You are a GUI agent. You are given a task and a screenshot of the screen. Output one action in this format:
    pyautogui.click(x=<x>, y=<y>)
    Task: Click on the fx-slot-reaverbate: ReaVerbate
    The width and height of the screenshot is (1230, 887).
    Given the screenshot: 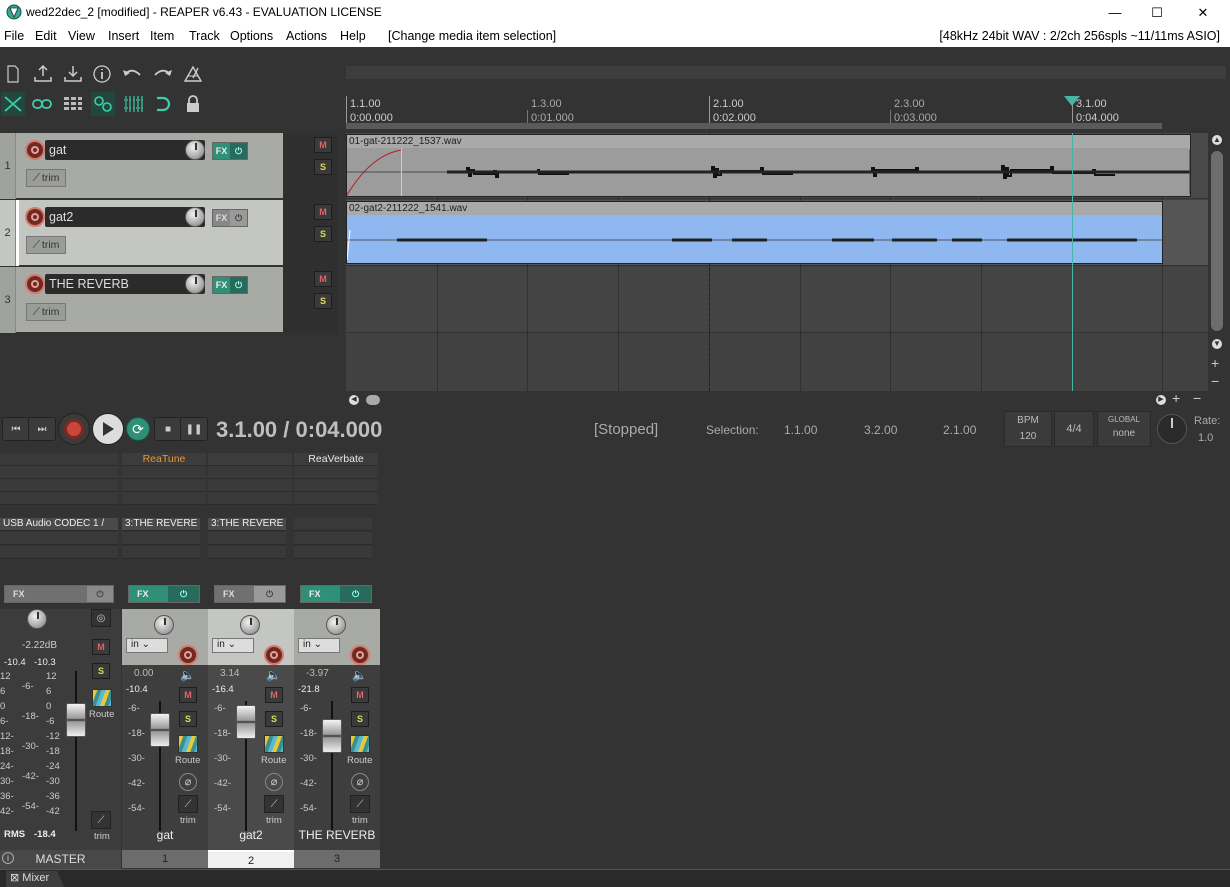 What is the action you would take?
    pyautogui.click(x=336, y=459)
    